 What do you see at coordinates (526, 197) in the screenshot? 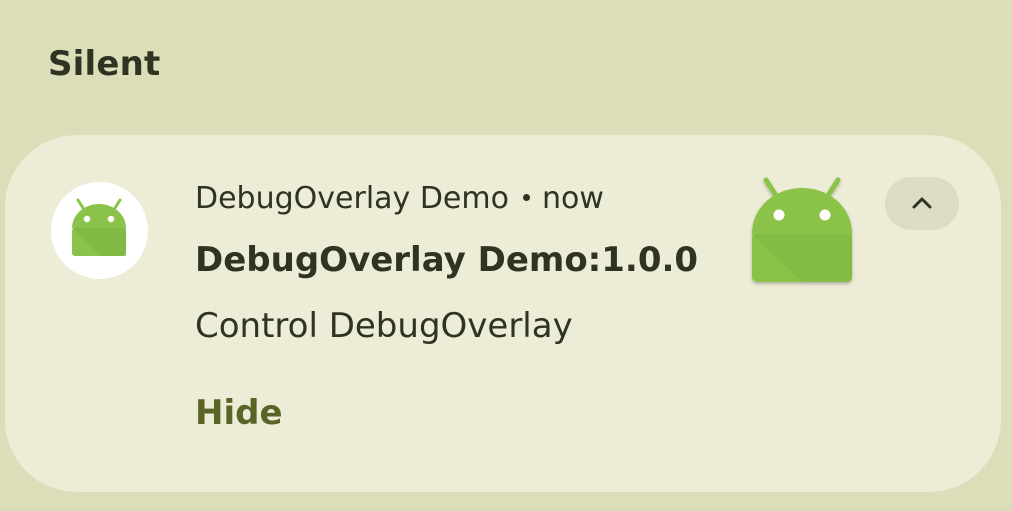
I see `dot-separator-icon` at bounding box center [526, 197].